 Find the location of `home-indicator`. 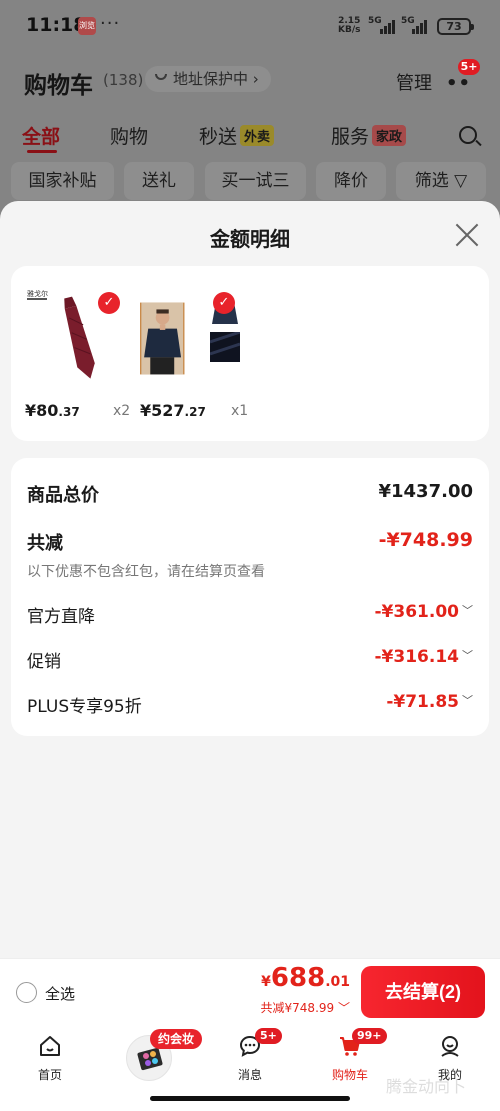

home-indicator is located at coordinates (250, 1098).